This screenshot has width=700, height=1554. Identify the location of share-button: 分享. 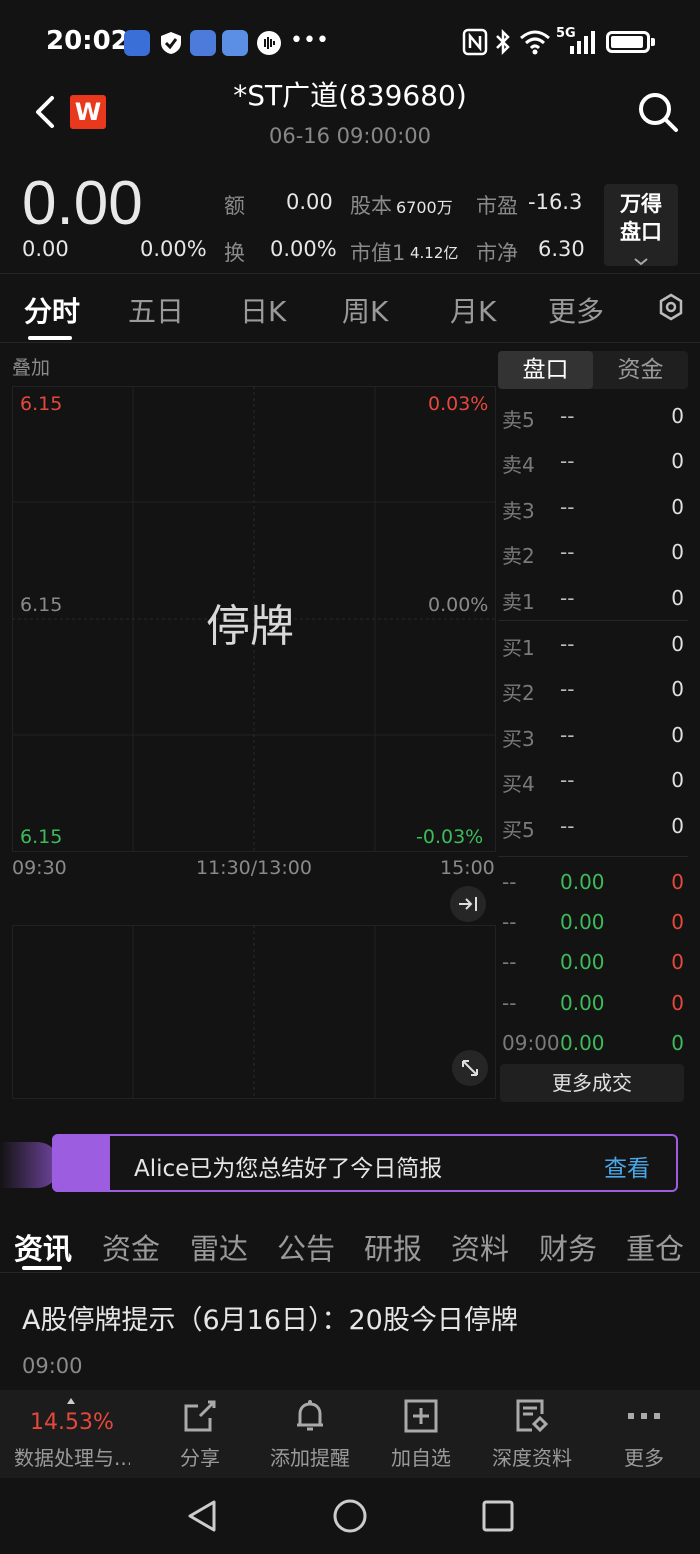
(200, 1433).